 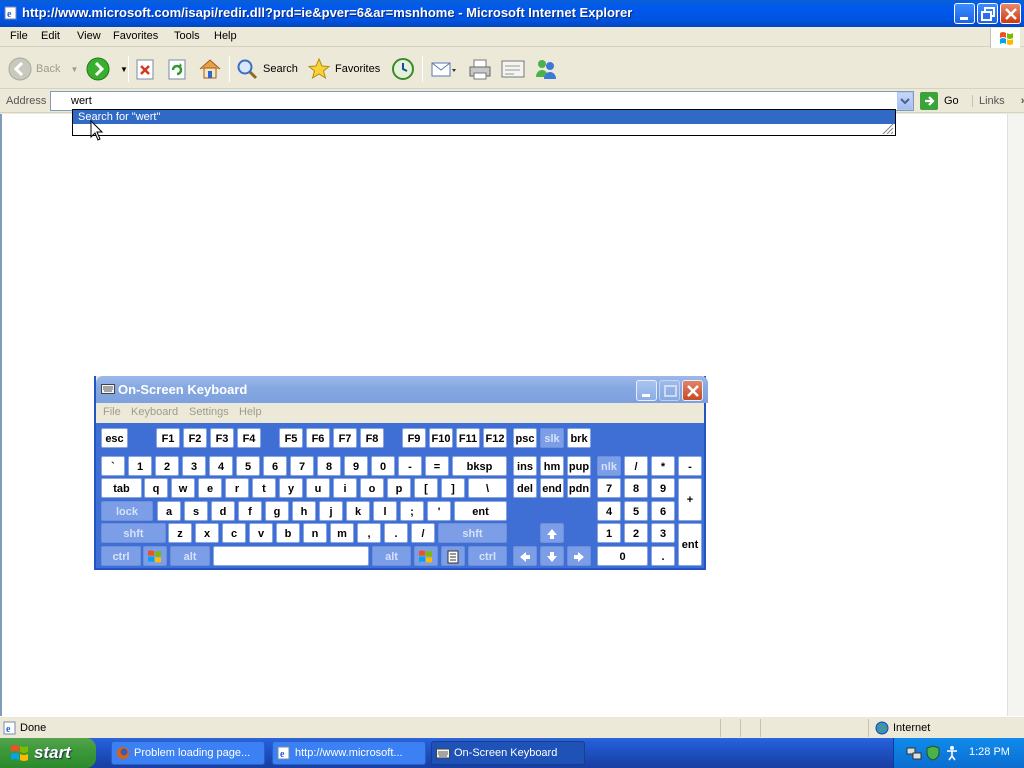 I want to click on key-equals: =, so click(x=437, y=466).